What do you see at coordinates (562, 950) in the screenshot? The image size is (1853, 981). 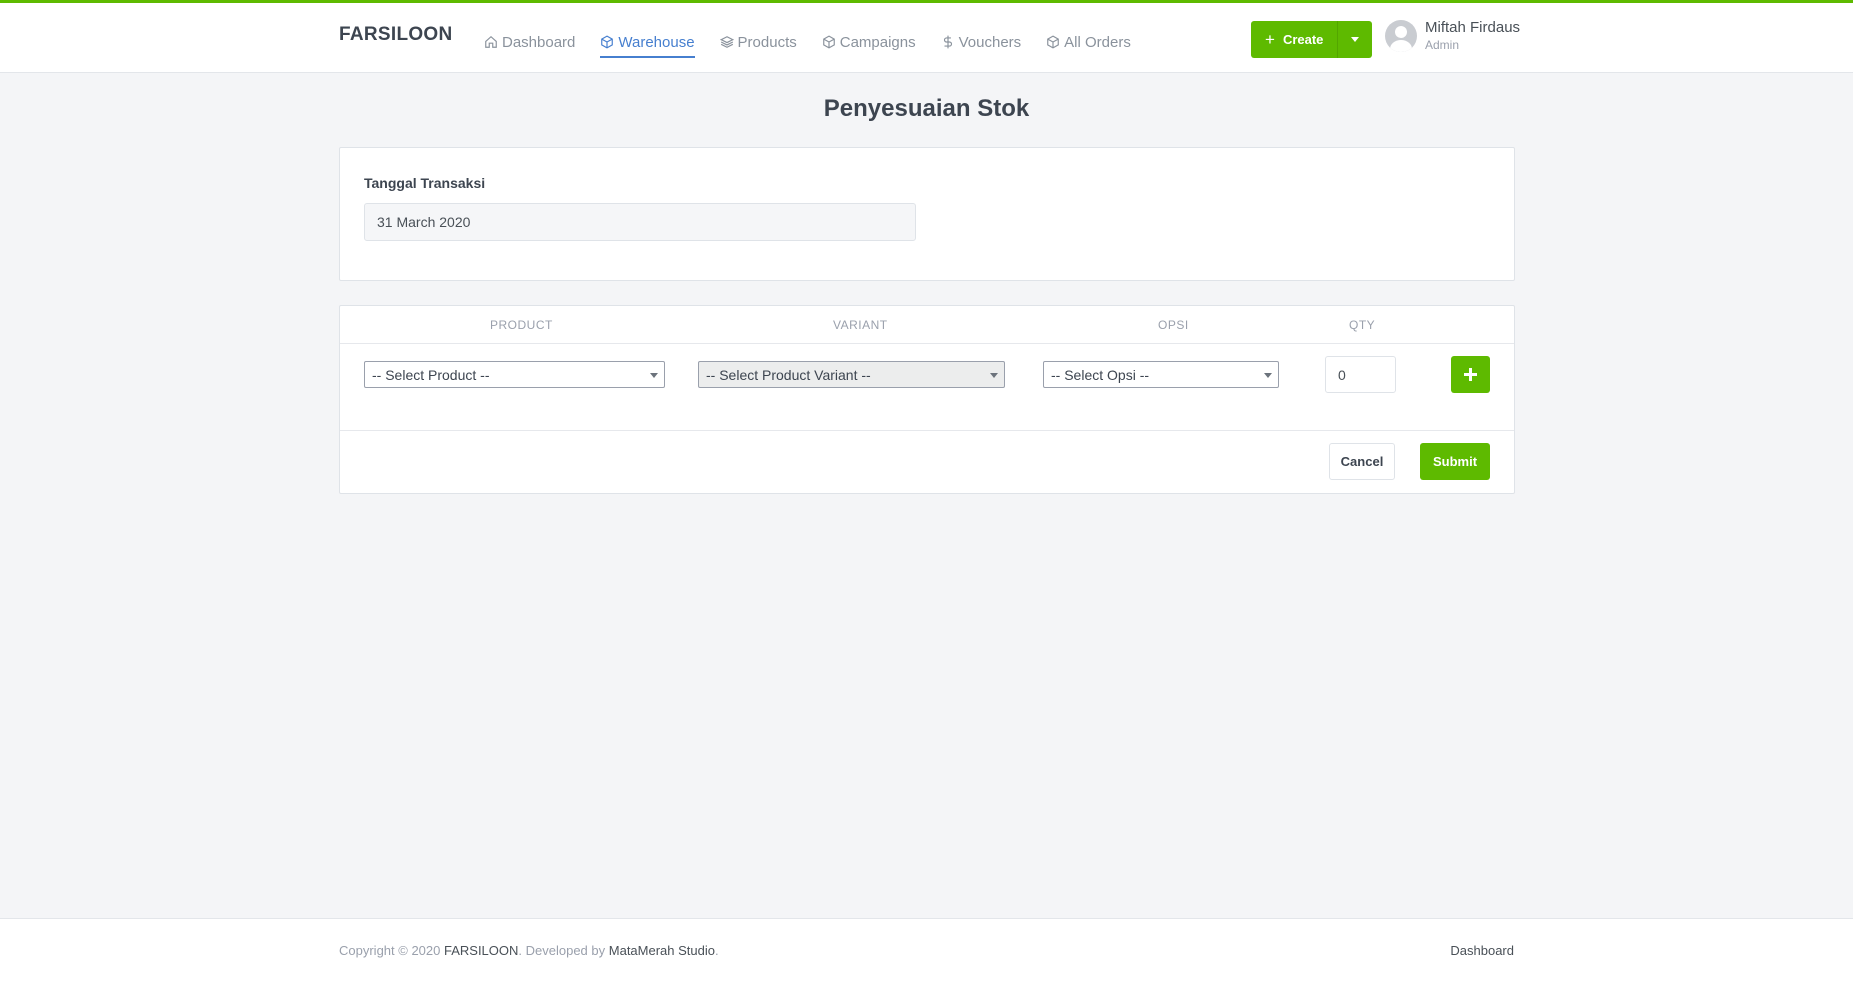 I see `developed-by: . Developed by` at bounding box center [562, 950].